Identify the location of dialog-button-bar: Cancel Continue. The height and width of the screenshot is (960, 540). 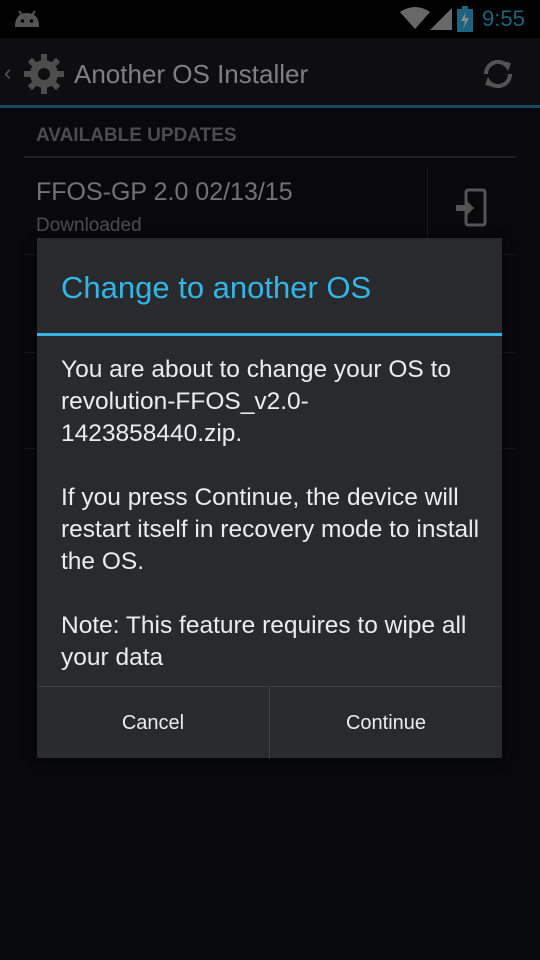
(269, 722).